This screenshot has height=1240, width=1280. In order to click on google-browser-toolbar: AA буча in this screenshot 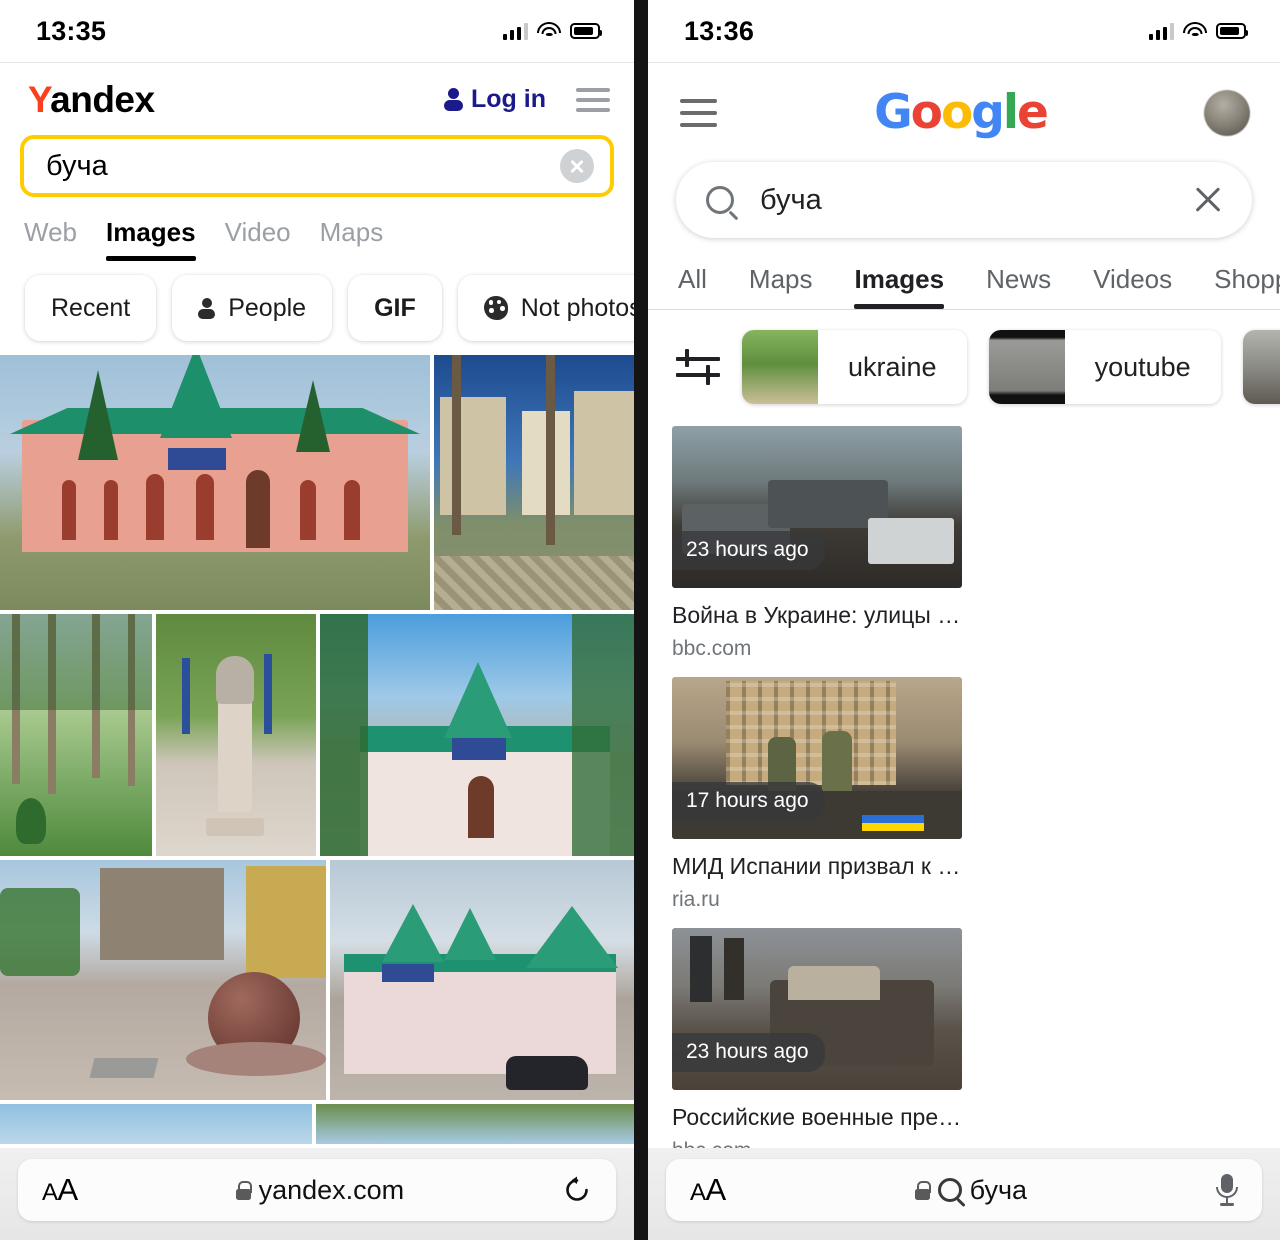, I will do `click(964, 1194)`.